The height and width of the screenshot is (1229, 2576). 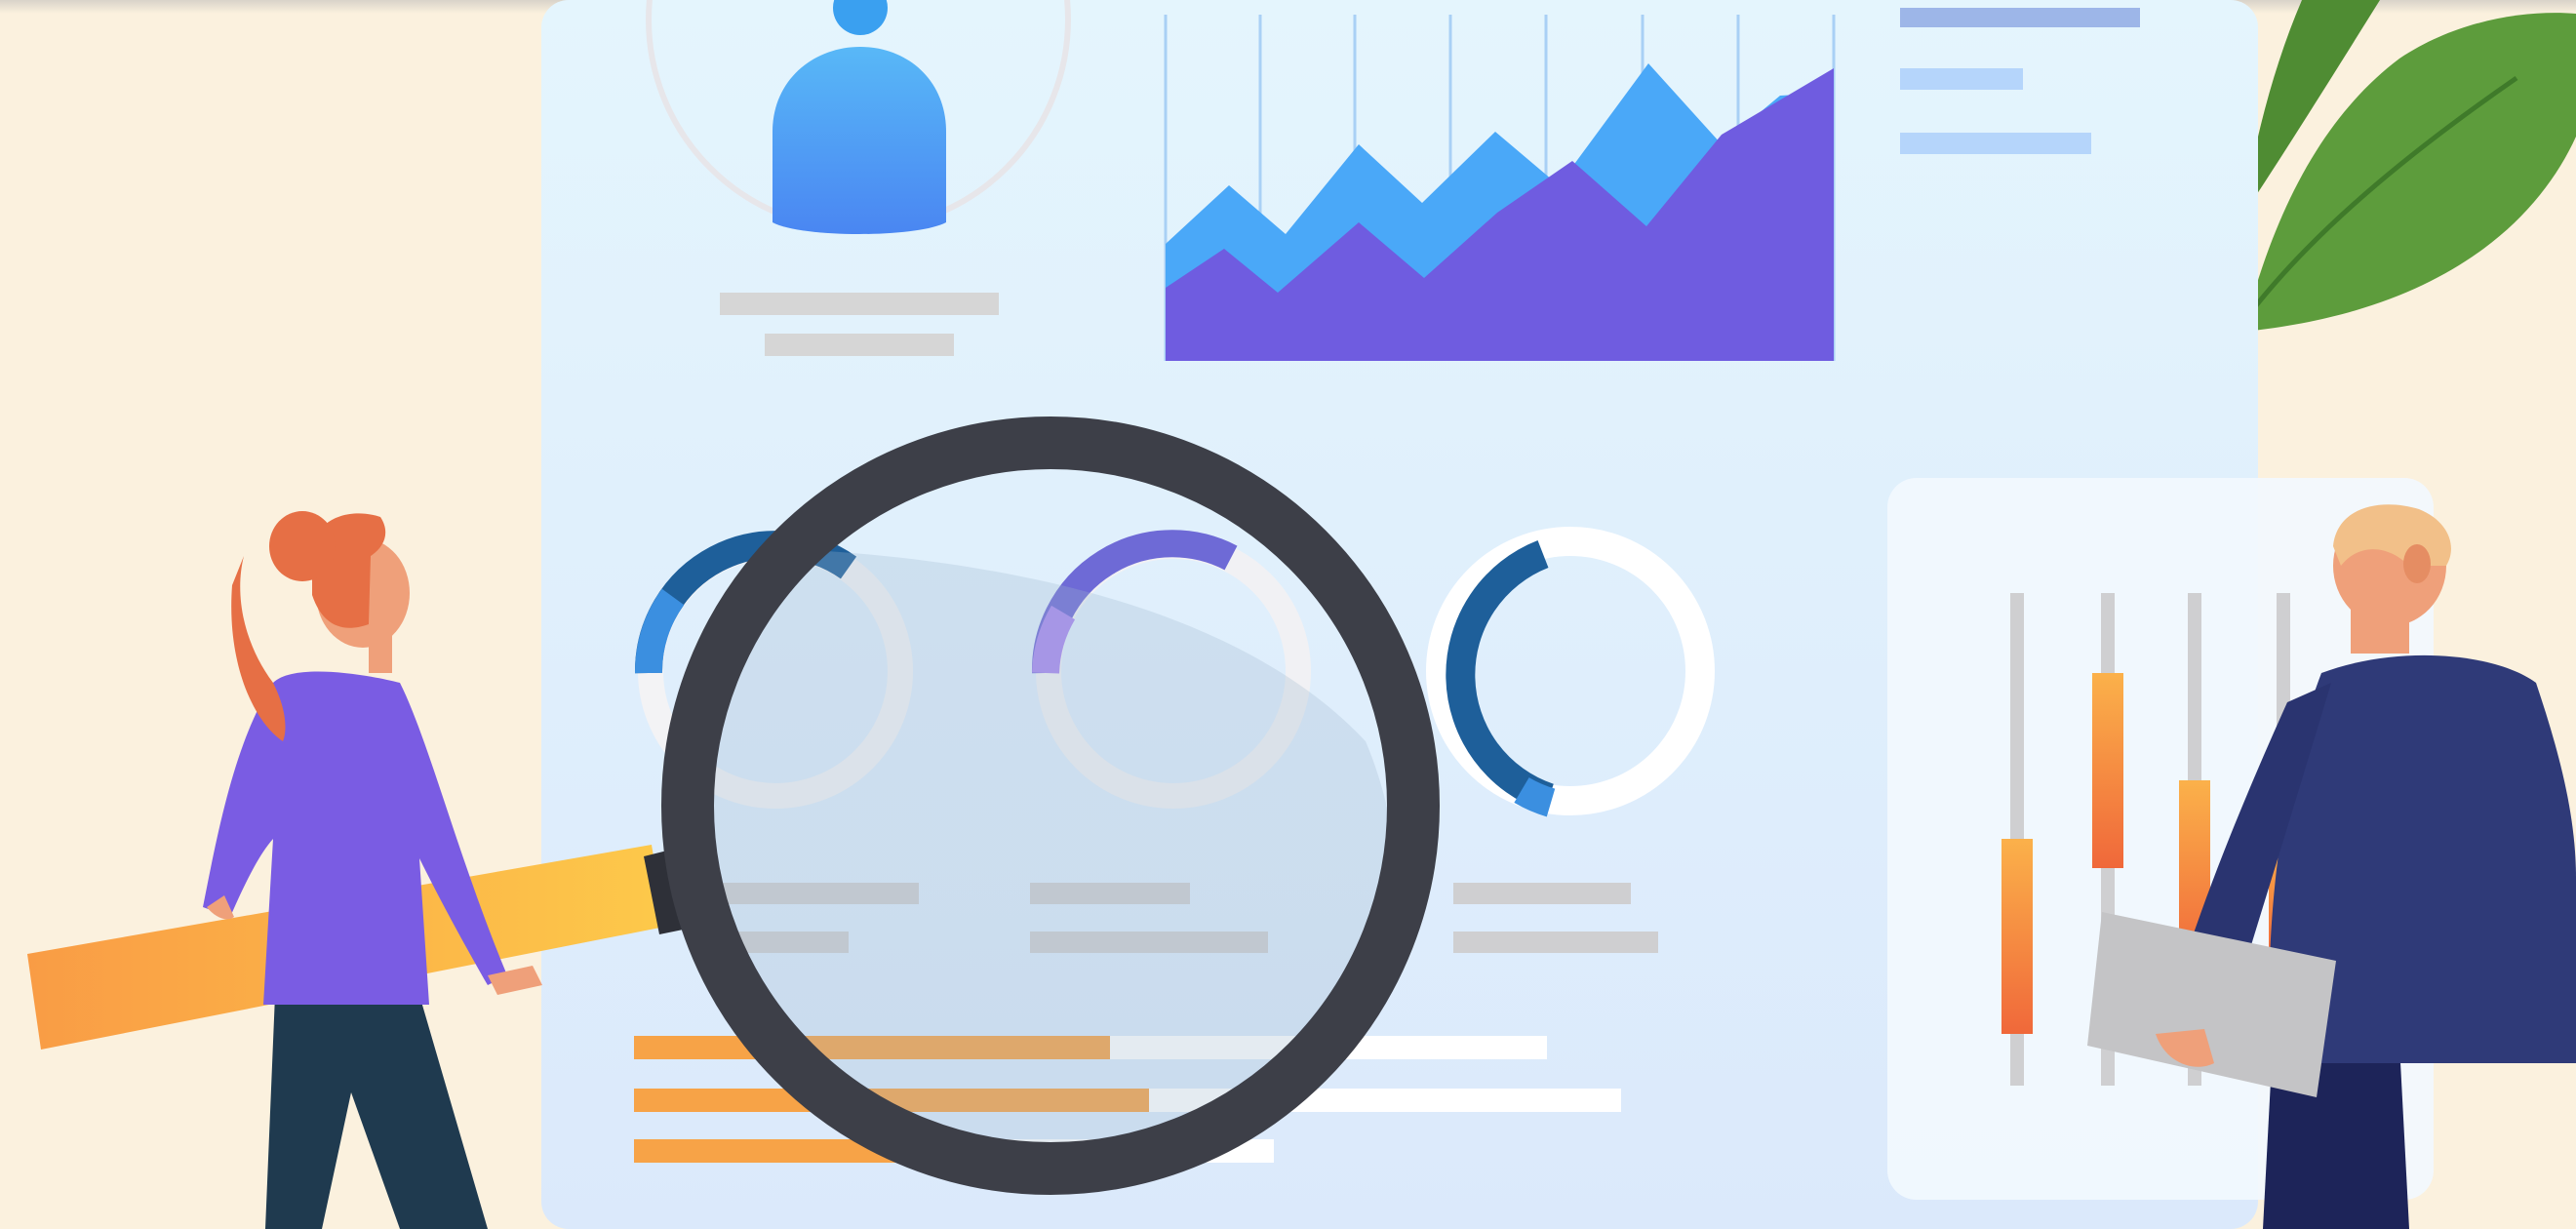 I want to click on leaf-icon, so click(x=2408, y=166).